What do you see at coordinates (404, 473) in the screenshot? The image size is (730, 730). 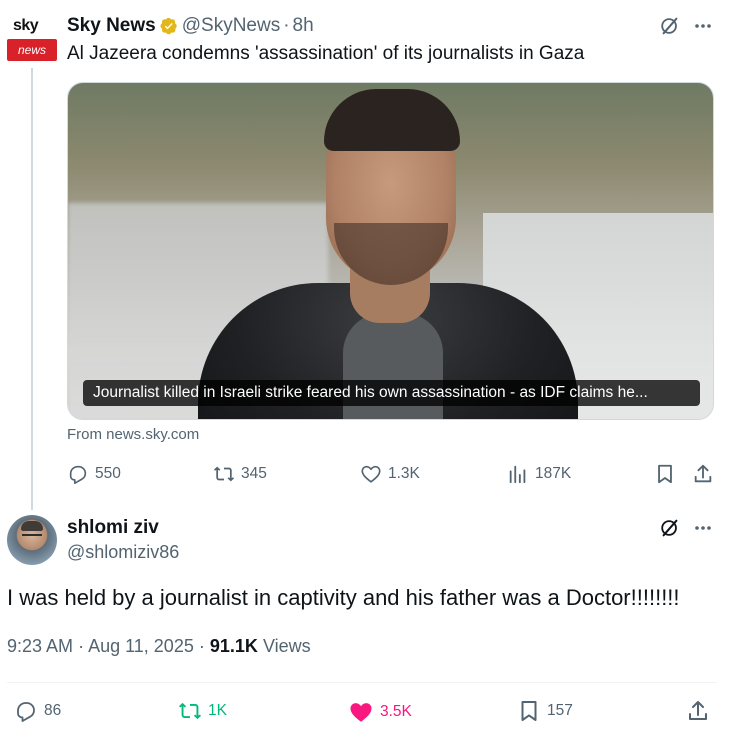 I see `like-count: 1.3K` at bounding box center [404, 473].